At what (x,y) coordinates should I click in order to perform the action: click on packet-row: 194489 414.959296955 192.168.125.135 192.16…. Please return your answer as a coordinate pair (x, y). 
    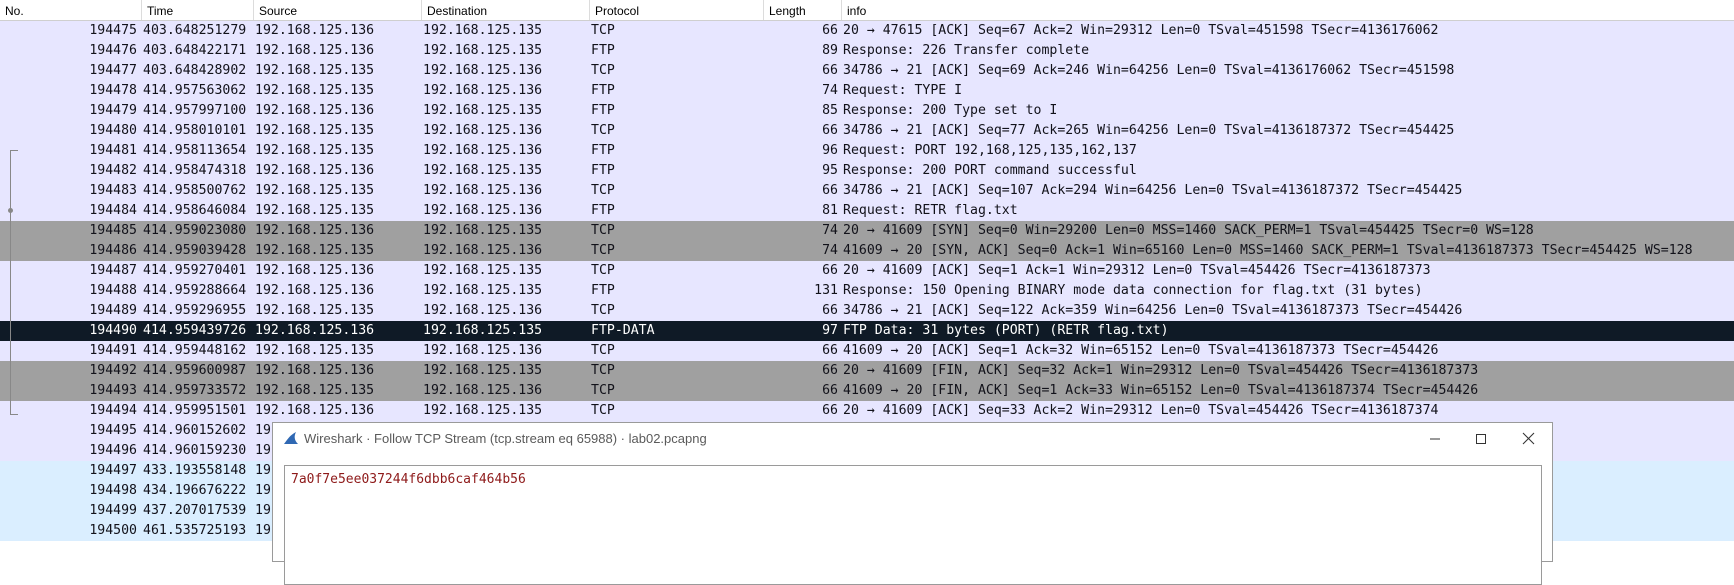
    Looking at the image, I should click on (867, 311).